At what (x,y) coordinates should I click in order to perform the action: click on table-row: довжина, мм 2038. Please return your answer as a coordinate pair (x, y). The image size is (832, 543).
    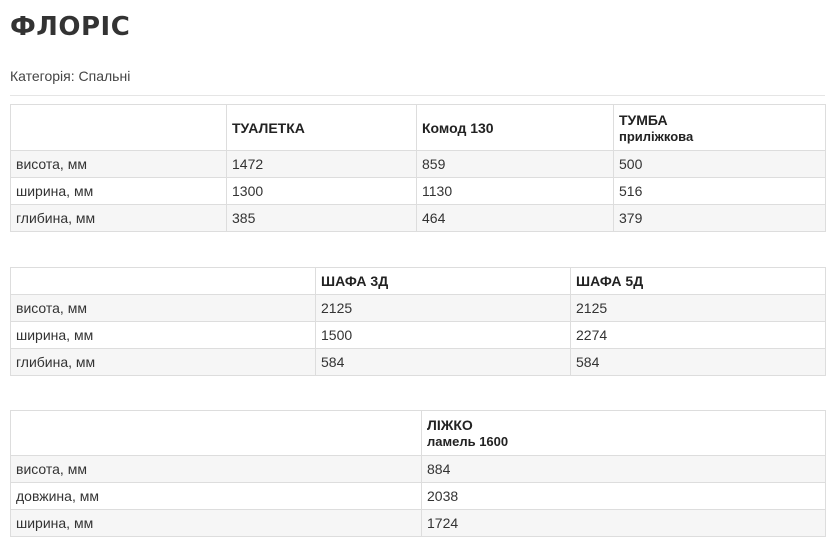
    Looking at the image, I should click on (418, 496).